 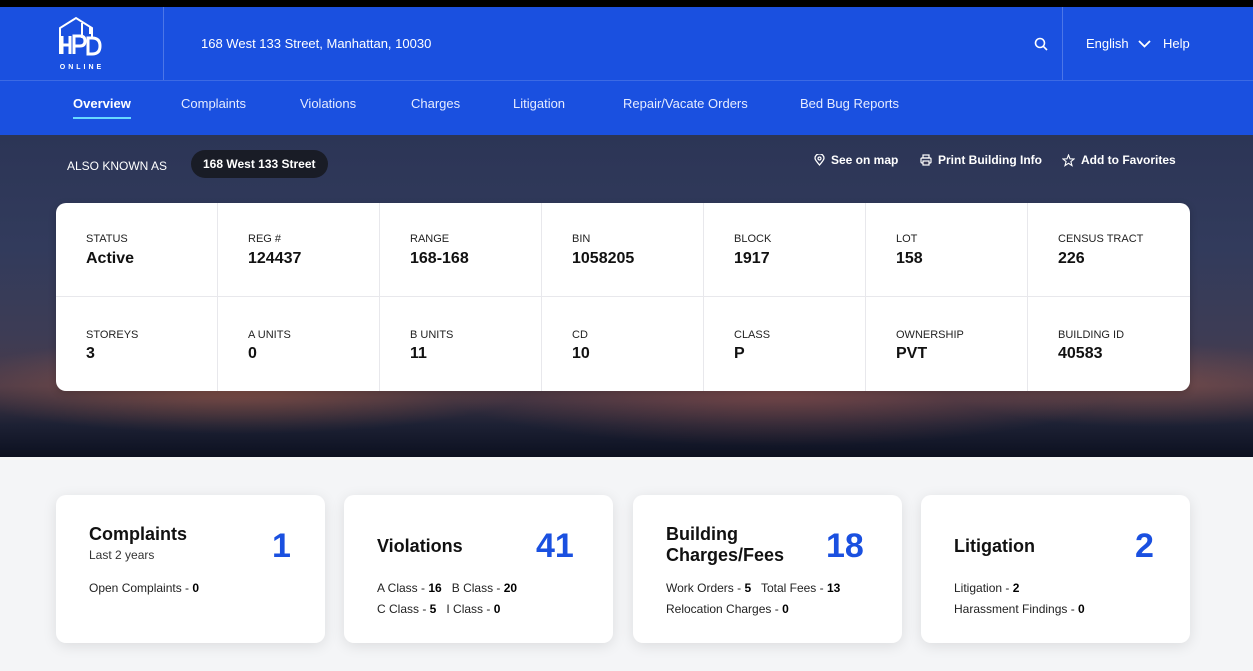 I want to click on detail-label: Litigation -, so click(x=983, y=588).